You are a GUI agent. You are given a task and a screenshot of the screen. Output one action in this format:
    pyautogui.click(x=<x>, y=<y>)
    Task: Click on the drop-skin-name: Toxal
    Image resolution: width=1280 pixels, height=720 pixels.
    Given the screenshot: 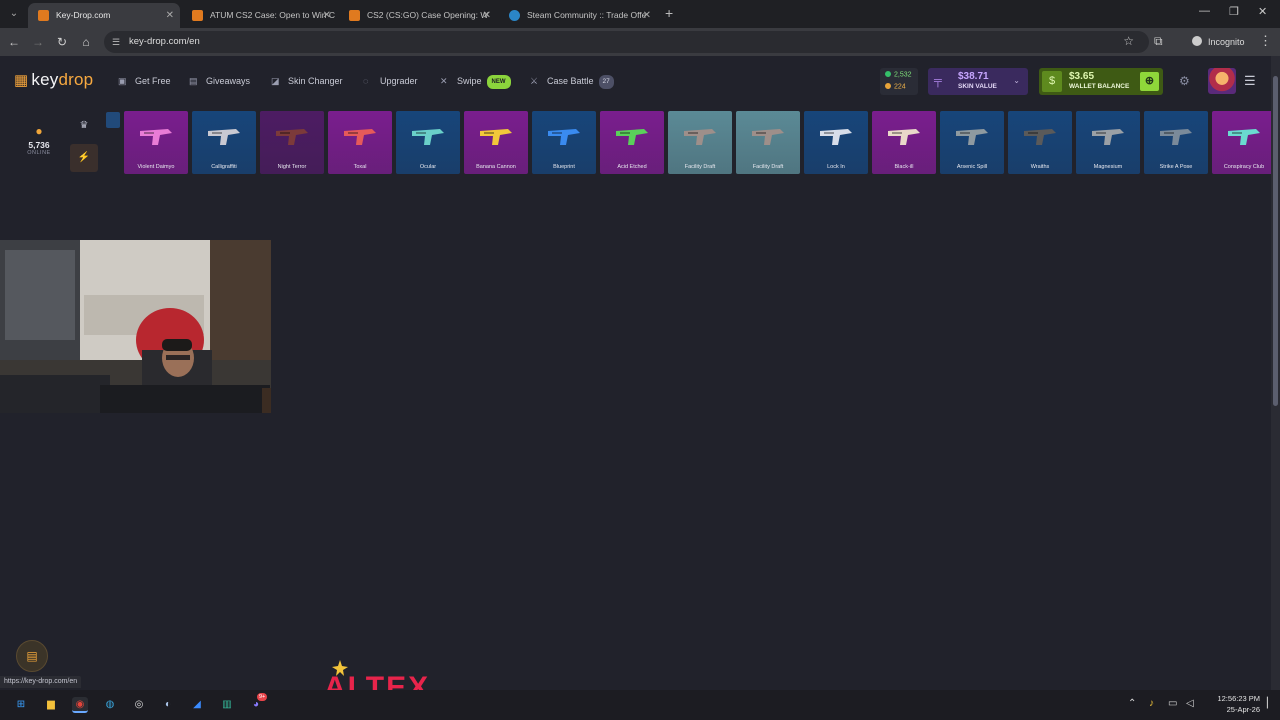 What is the action you would take?
    pyautogui.click(x=360, y=167)
    